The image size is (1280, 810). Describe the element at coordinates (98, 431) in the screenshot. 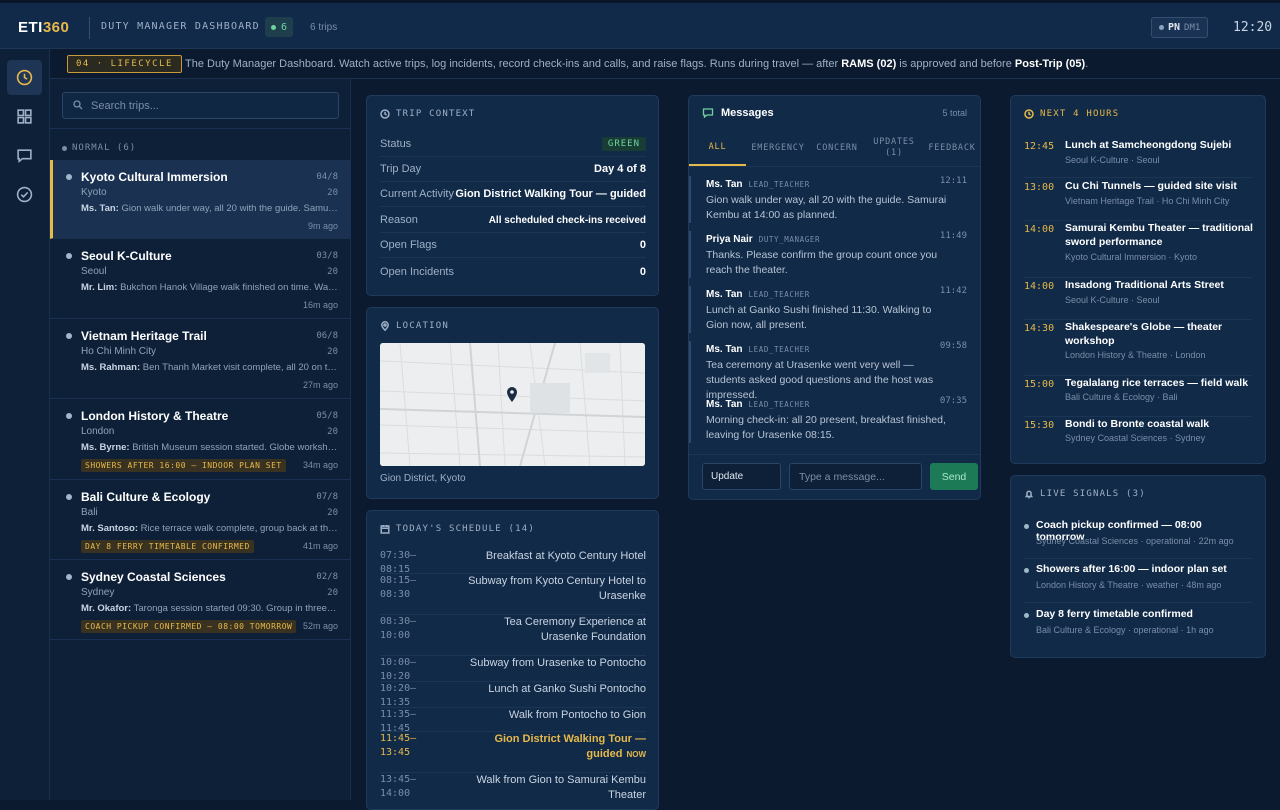

I see `trip-city: London` at that location.